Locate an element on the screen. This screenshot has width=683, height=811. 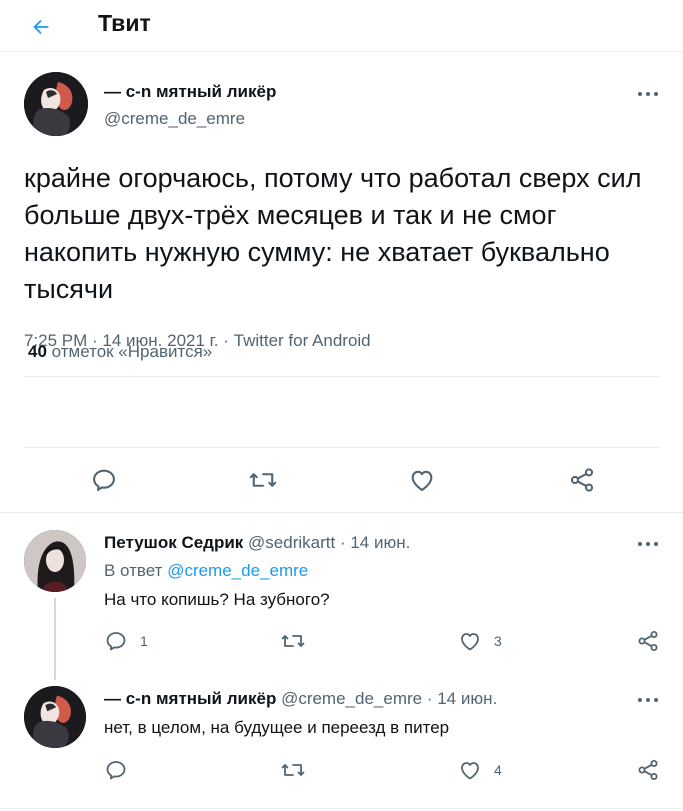
reply-header: Петушок Седрик @sedrikartt · 14 июн. is located at coordinates (257, 543).